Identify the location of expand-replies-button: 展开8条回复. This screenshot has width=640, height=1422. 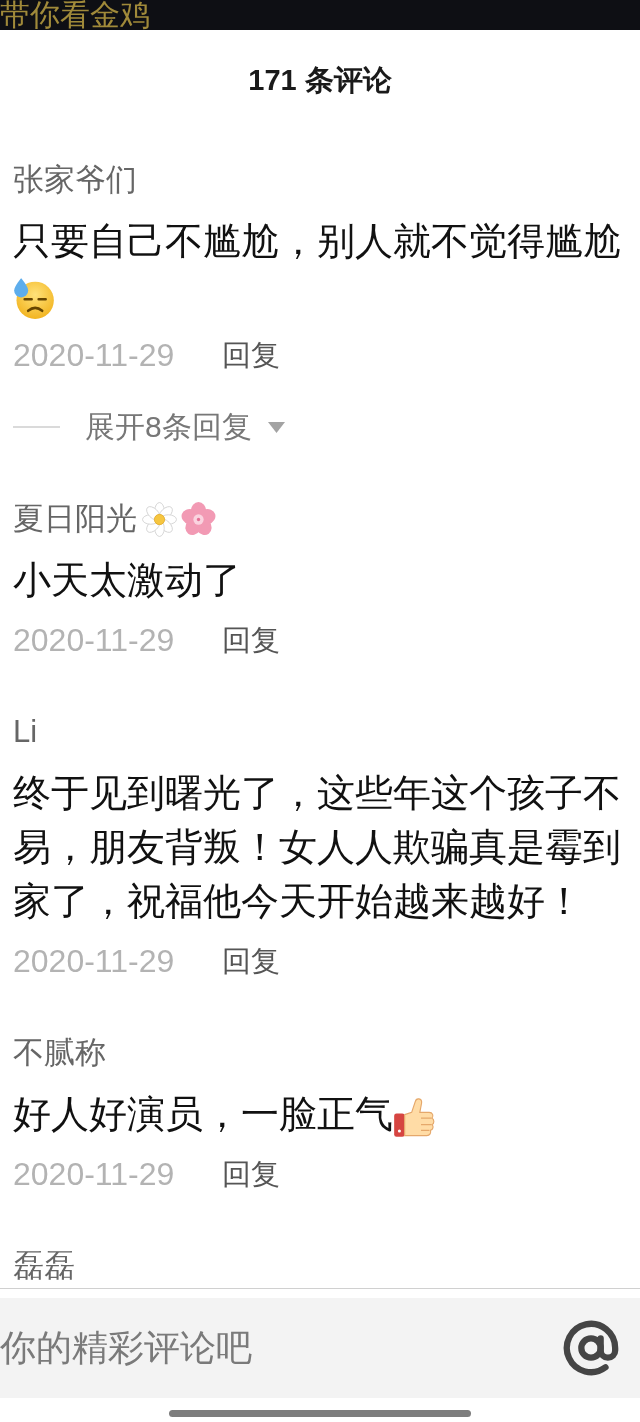
(185, 427).